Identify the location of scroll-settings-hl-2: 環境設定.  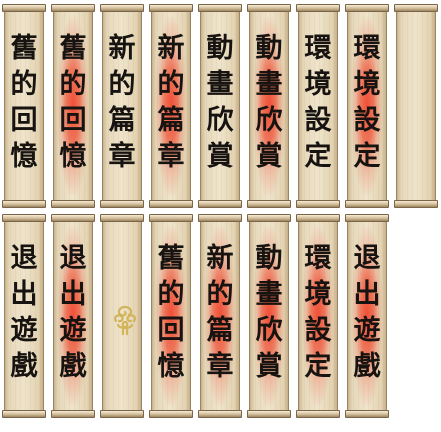
(318, 316).